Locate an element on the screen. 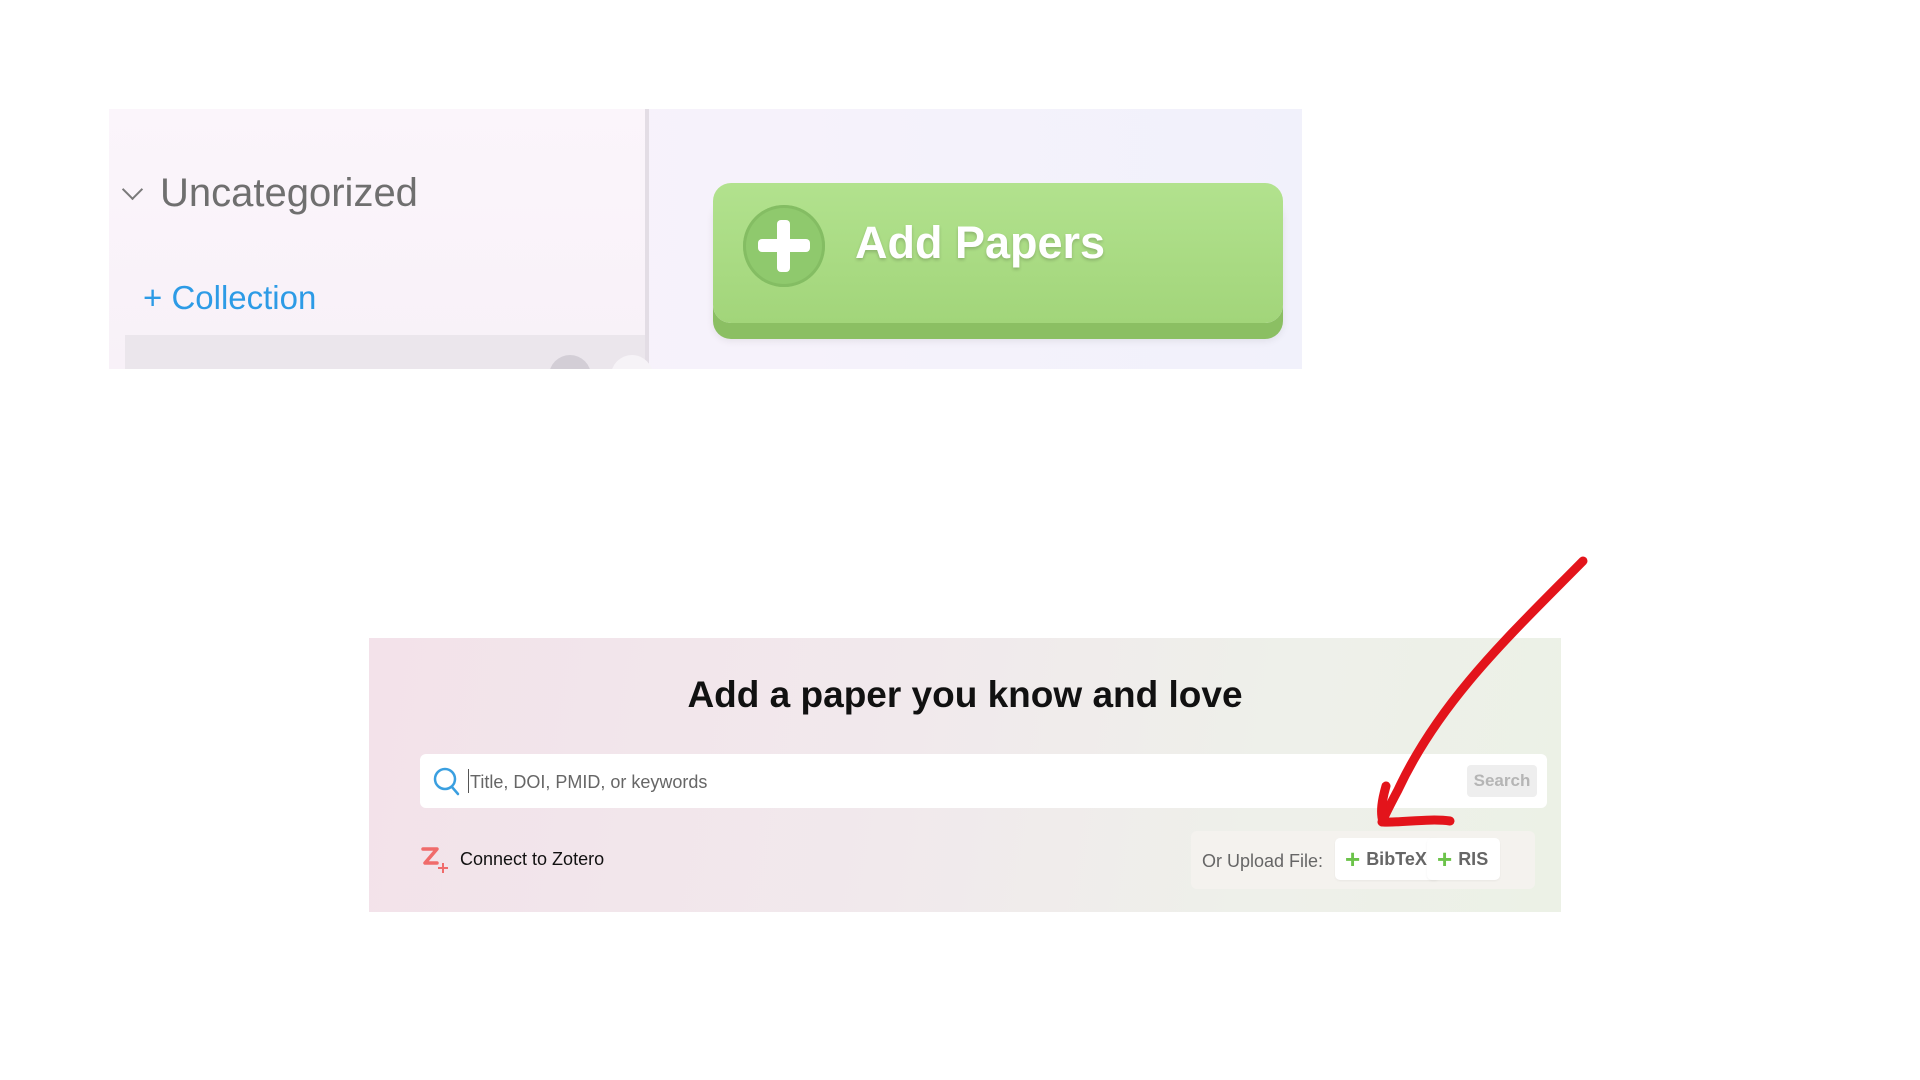 Image resolution: width=1920 pixels, height=1080 pixels. search-bar: Search is located at coordinates (983, 781).